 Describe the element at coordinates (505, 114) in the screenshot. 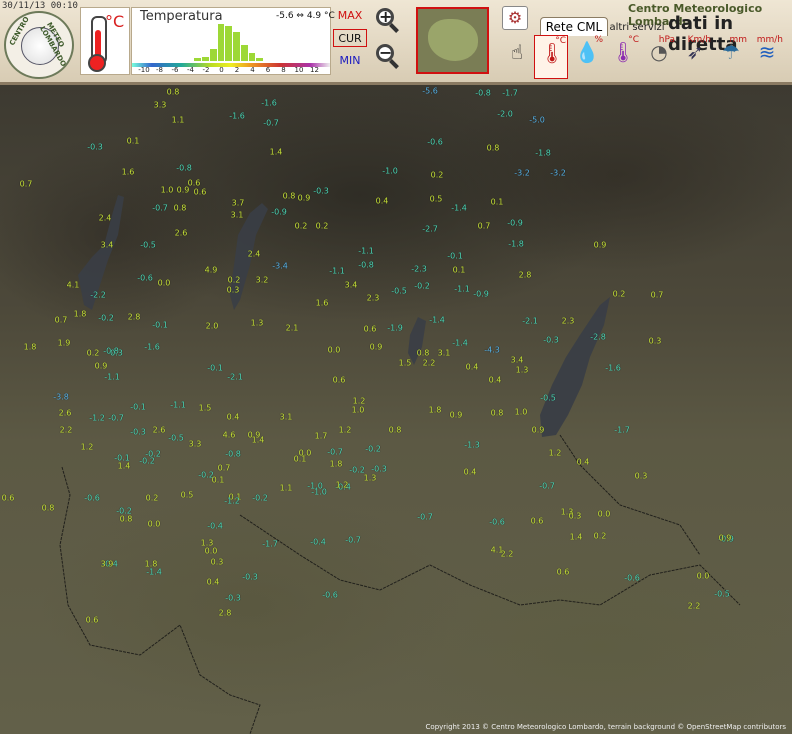

I see `station-value: -2.0` at that location.